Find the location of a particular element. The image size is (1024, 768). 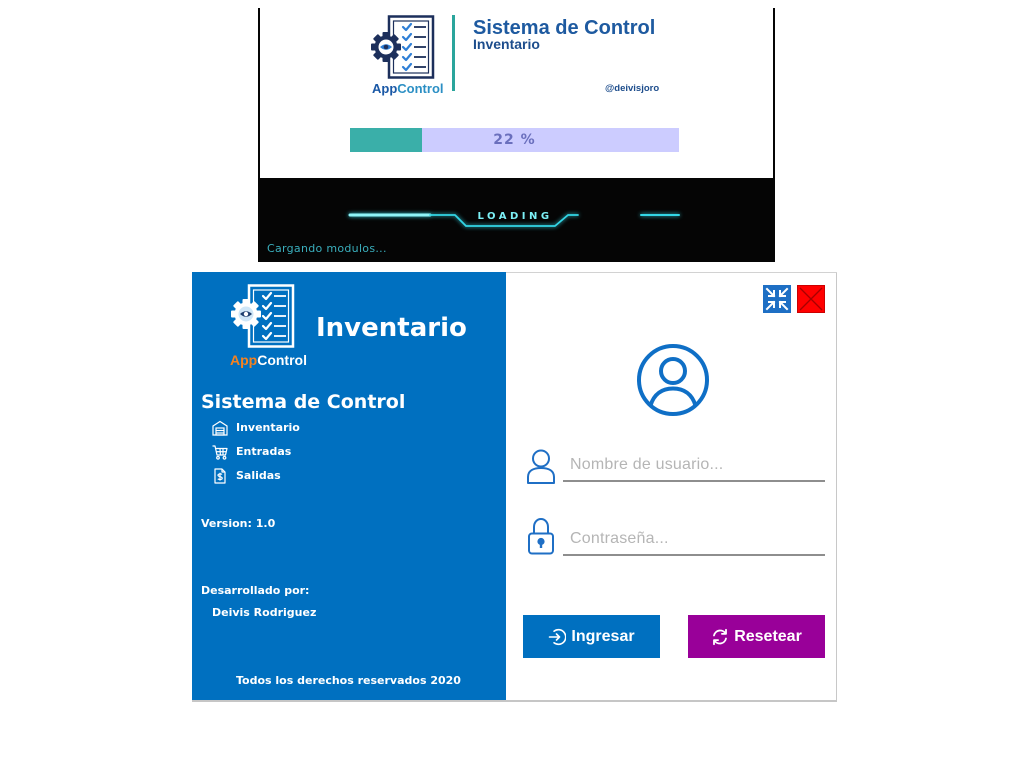

progress-bar: 22 % is located at coordinates (514, 140).